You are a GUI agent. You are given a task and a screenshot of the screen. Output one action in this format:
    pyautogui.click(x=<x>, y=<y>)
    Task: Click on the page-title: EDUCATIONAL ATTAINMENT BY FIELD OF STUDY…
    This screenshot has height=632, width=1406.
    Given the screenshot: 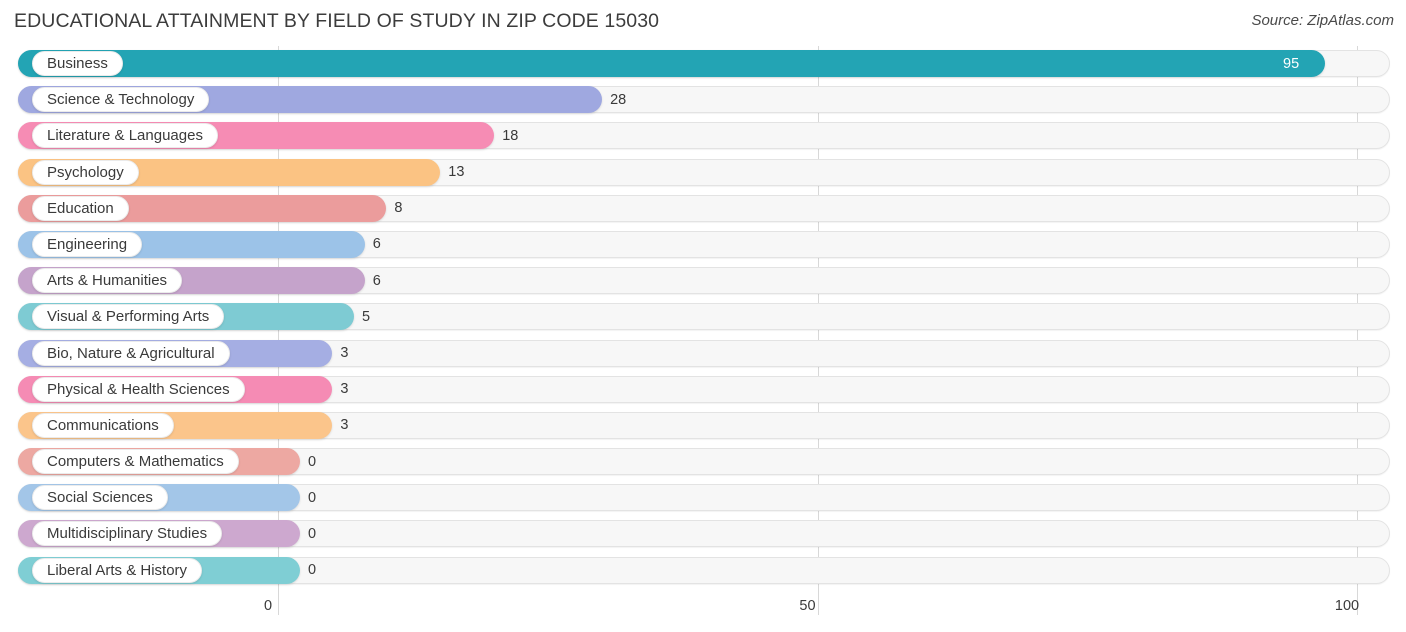 What is the action you would take?
    pyautogui.click(x=337, y=21)
    